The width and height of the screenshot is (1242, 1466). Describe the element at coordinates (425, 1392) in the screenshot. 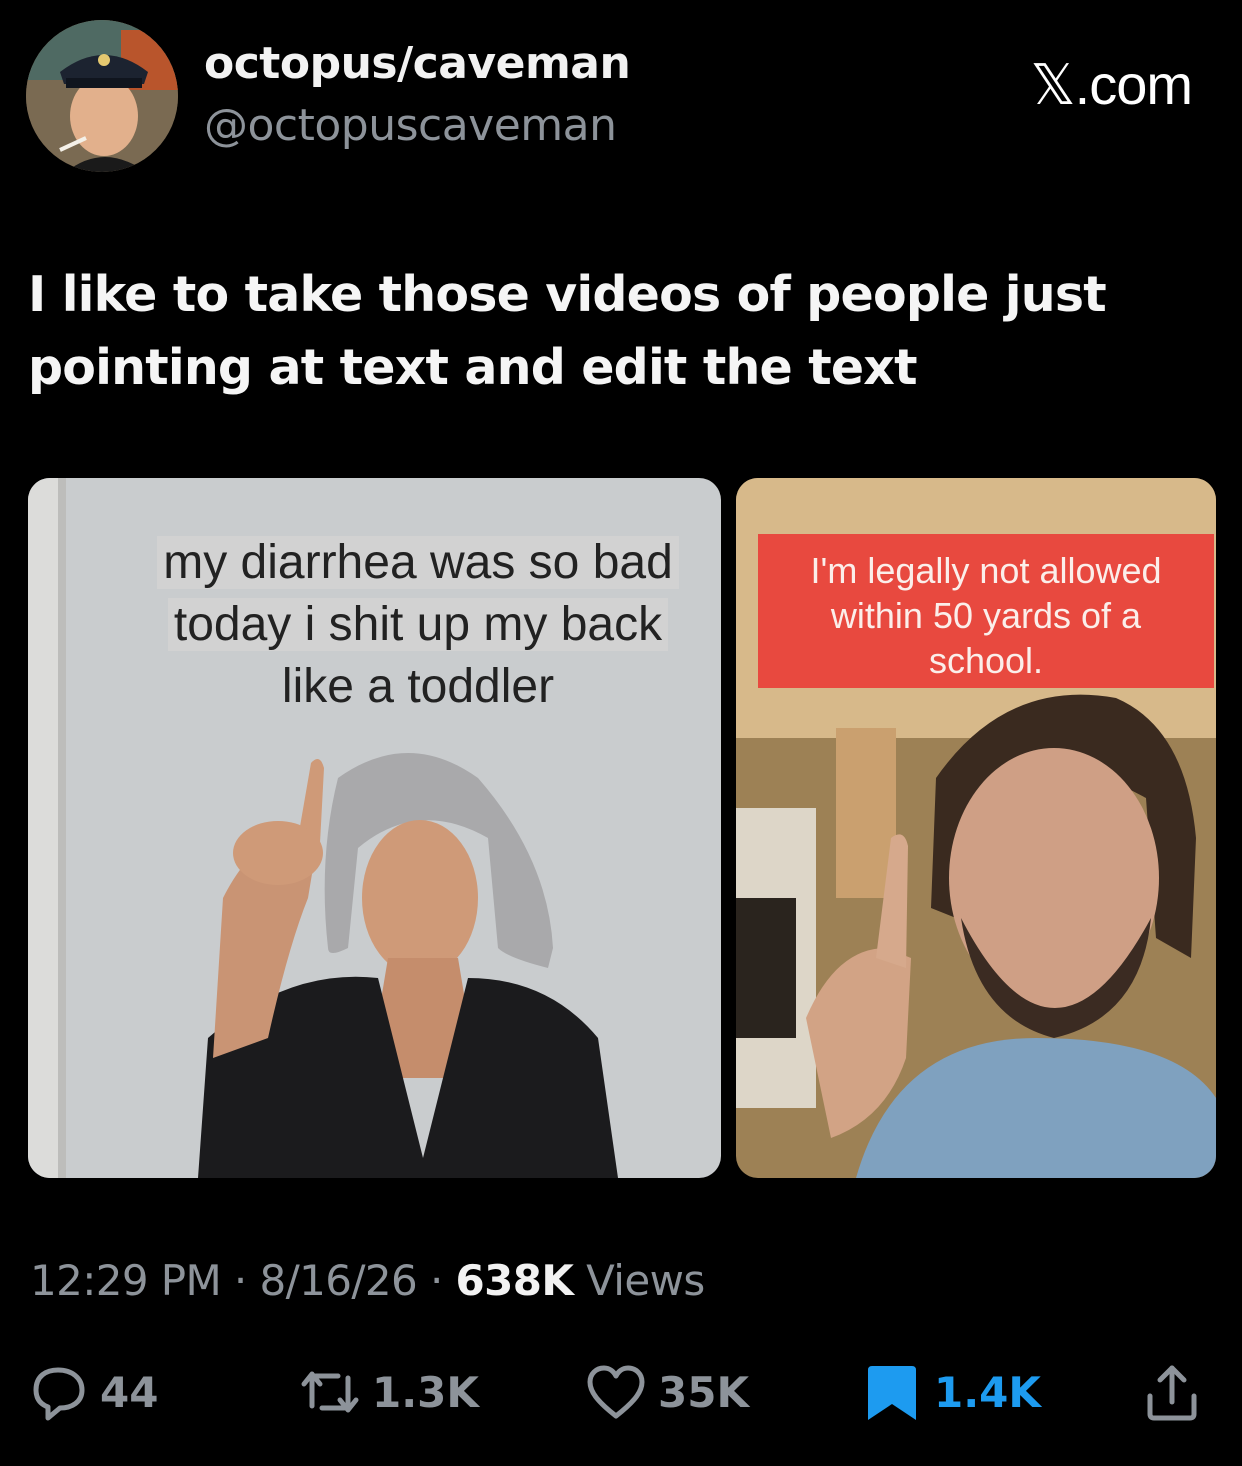

I see `repost-count: 1.3K` at that location.